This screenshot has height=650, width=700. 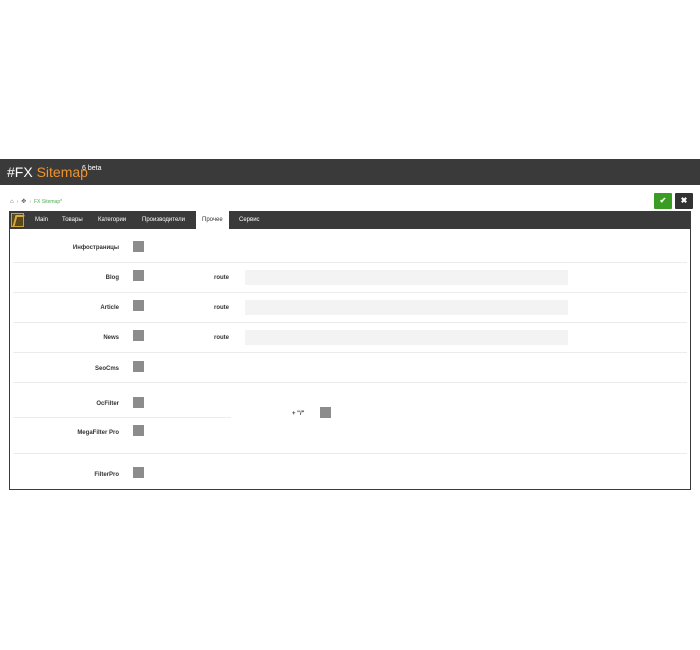 I want to click on app-header: #FX Sitemap 6 beta, so click(x=350, y=172).